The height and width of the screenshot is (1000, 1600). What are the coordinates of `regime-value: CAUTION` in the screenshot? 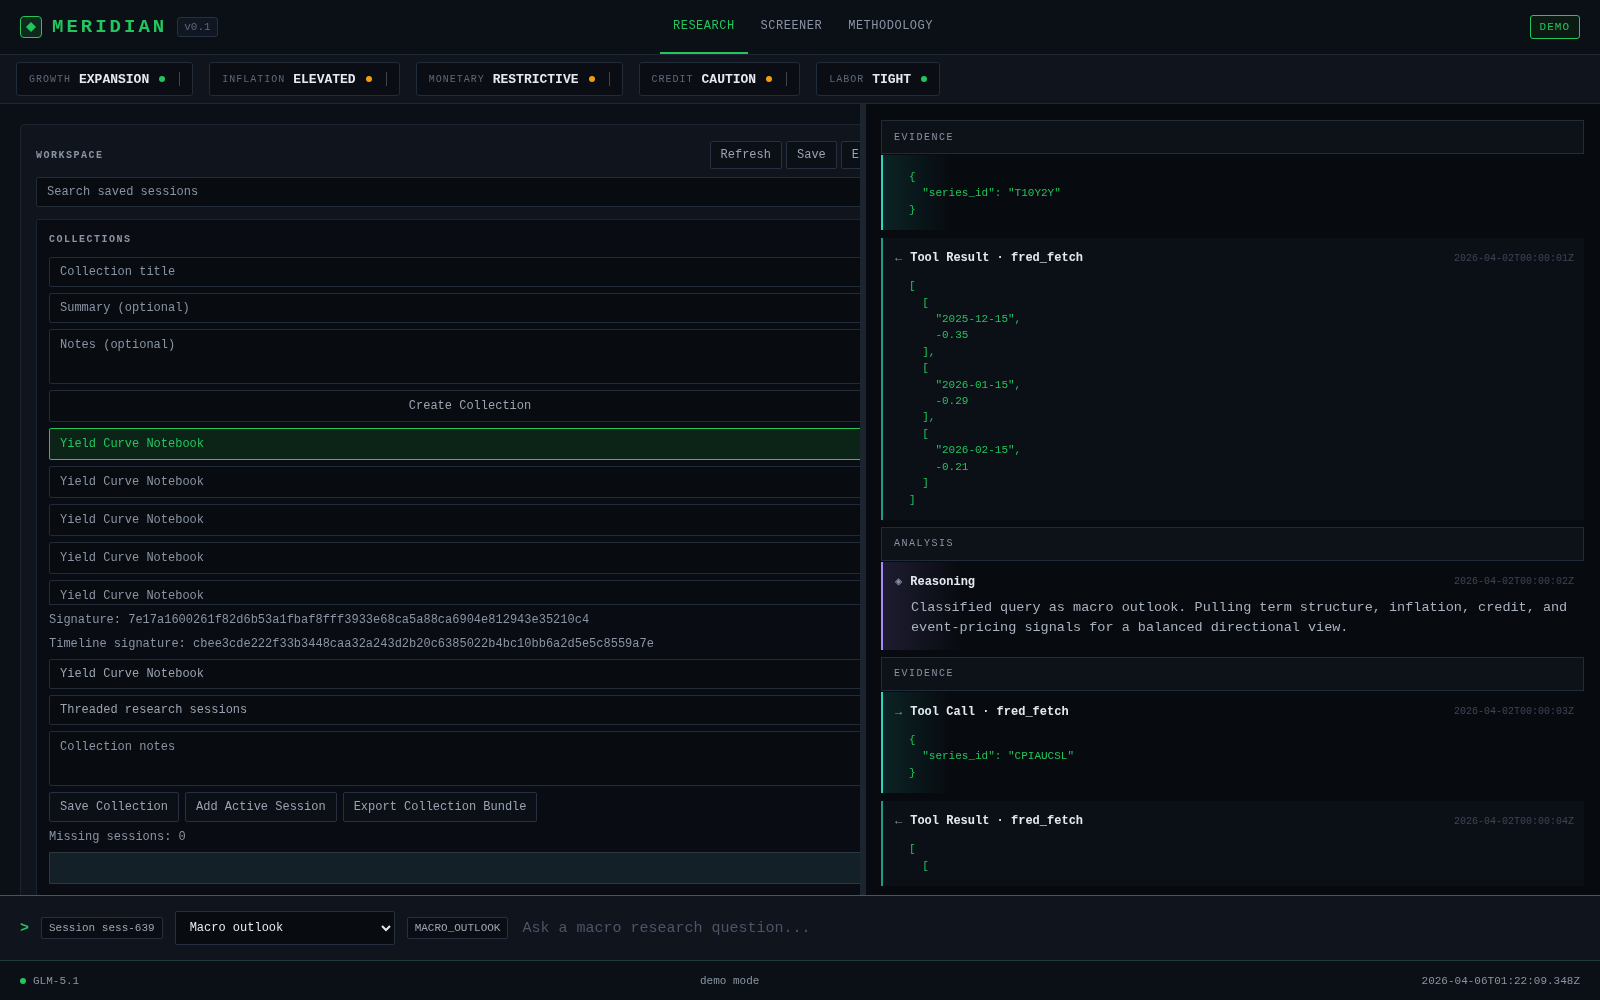 It's located at (729, 79).